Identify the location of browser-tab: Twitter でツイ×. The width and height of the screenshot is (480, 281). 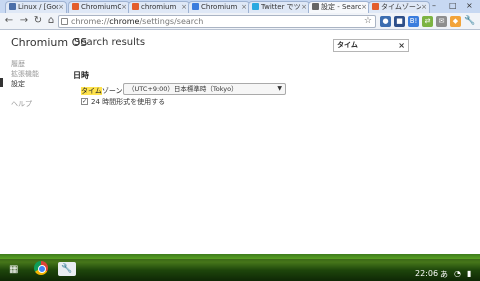
(279, 7).